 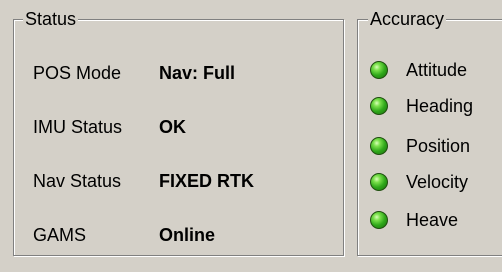 I want to click on status-row-nav-status: Nav Status FIXED RTK, so click(x=143, y=181).